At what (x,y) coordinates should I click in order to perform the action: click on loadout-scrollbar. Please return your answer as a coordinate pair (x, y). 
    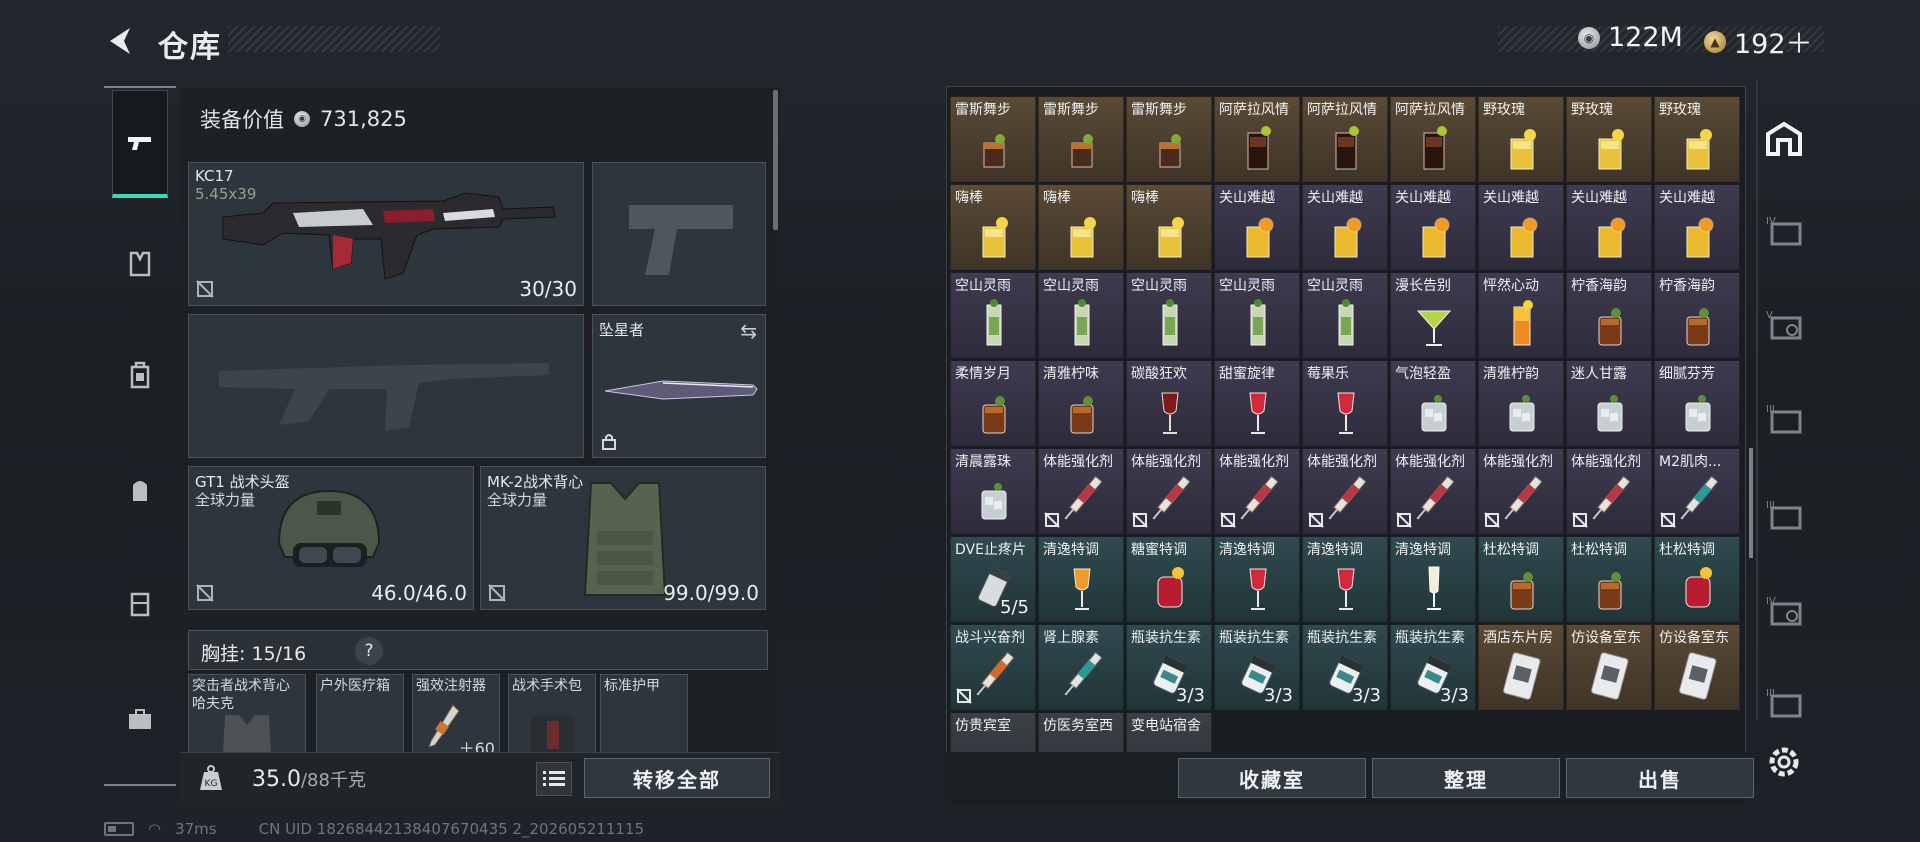
    Looking at the image, I should click on (775, 160).